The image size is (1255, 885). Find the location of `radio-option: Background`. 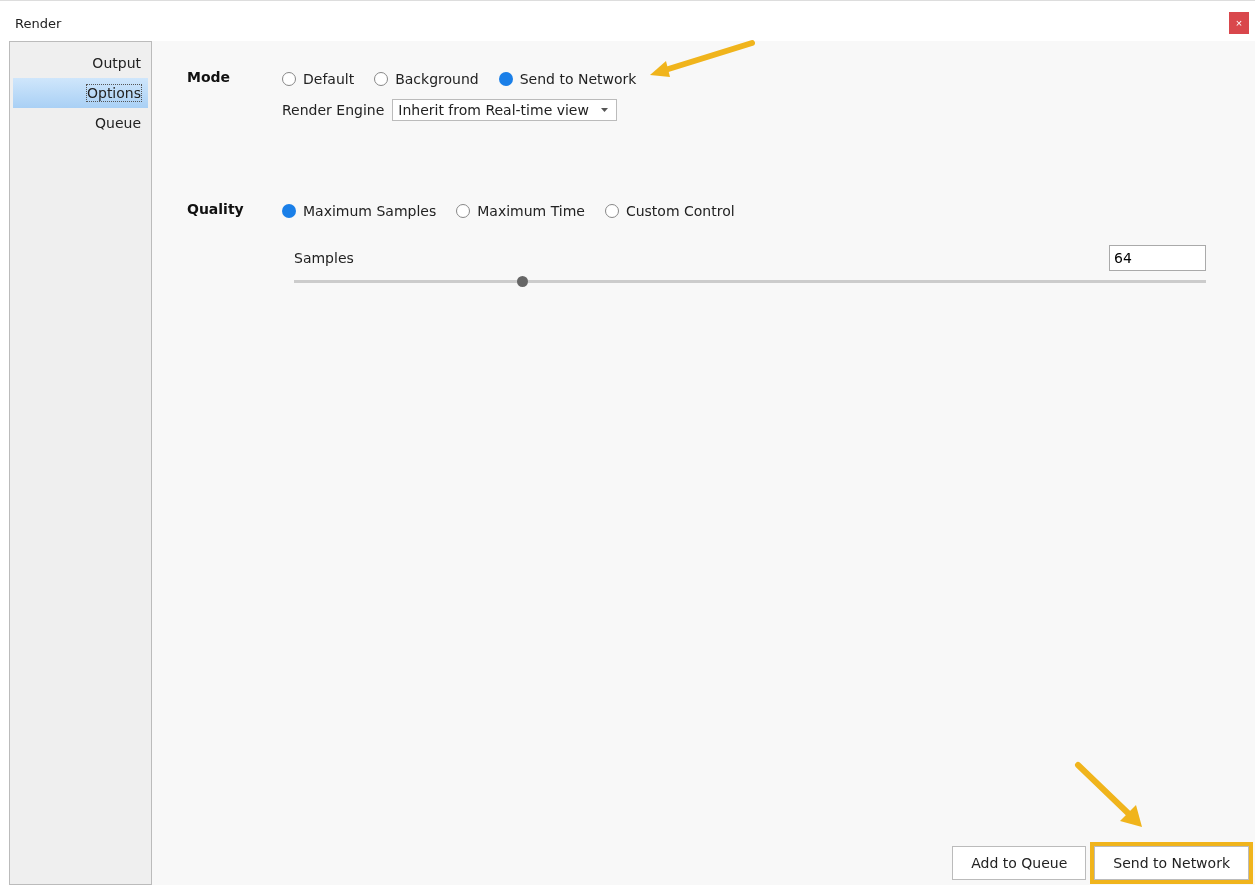

radio-option: Background is located at coordinates (426, 79).